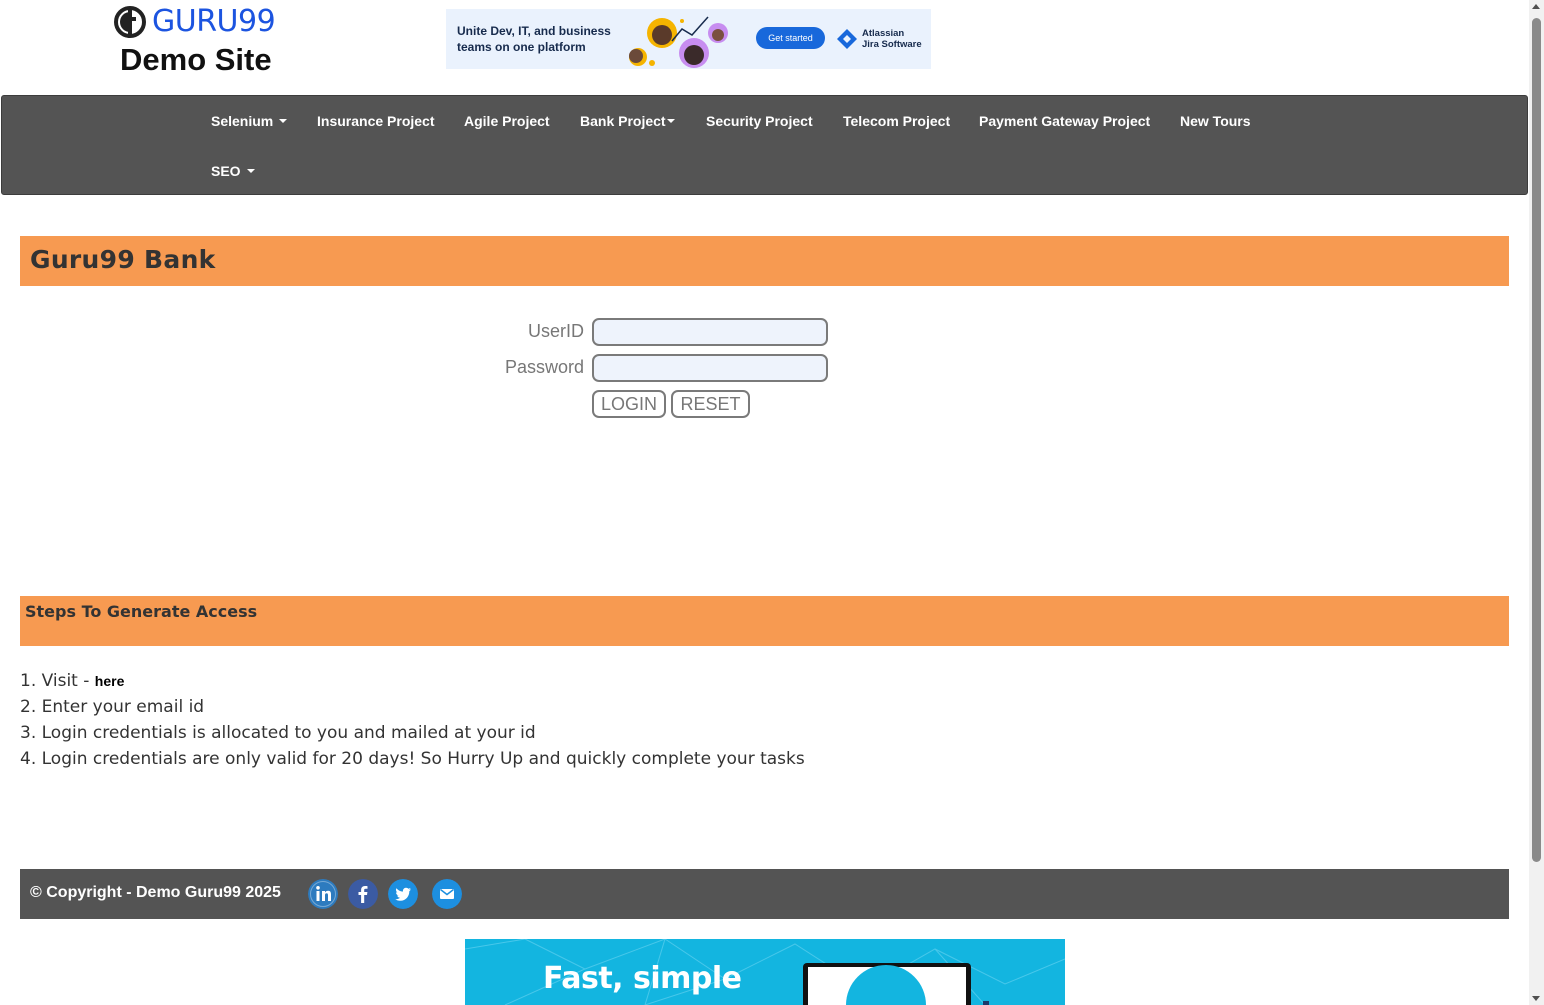  What do you see at coordinates (710, 332) in the screenshot?
I see `userid-input` at bounding box center [710, 332].